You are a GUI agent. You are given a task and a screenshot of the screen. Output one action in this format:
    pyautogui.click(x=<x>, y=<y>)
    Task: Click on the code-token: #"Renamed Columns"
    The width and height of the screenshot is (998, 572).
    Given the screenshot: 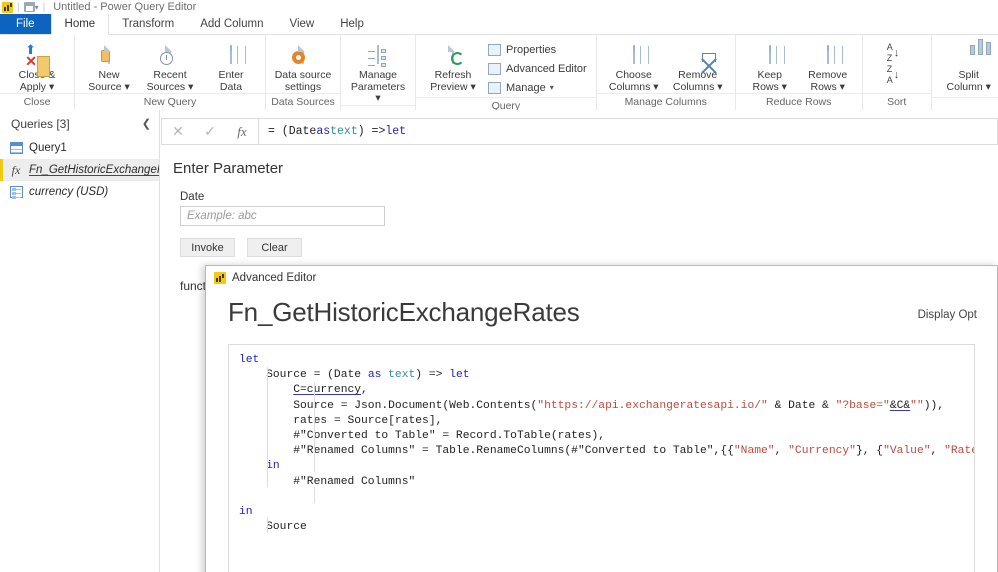 What is the action you would take?
    pyautogui.click(x=327, y=481)
    